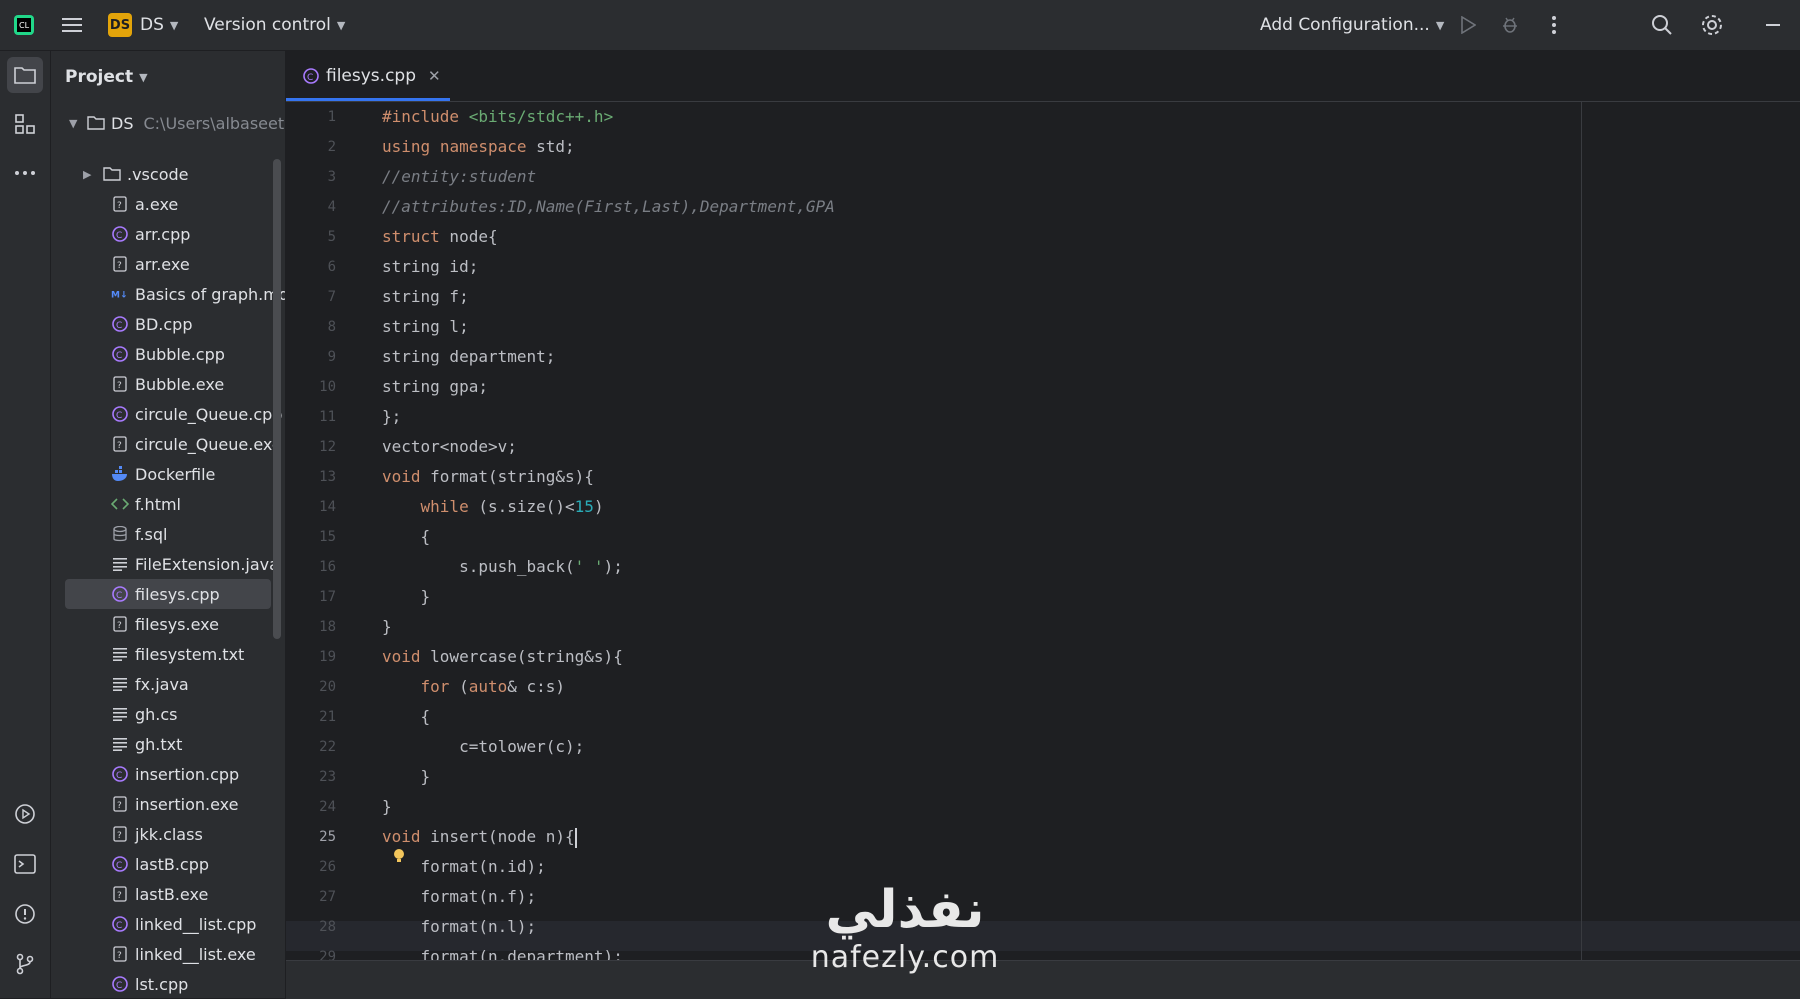  What do you see at coordinates (435, 387) in the screenshot?
I see `code-line: string gpa;` at bounding box center [435, 387].